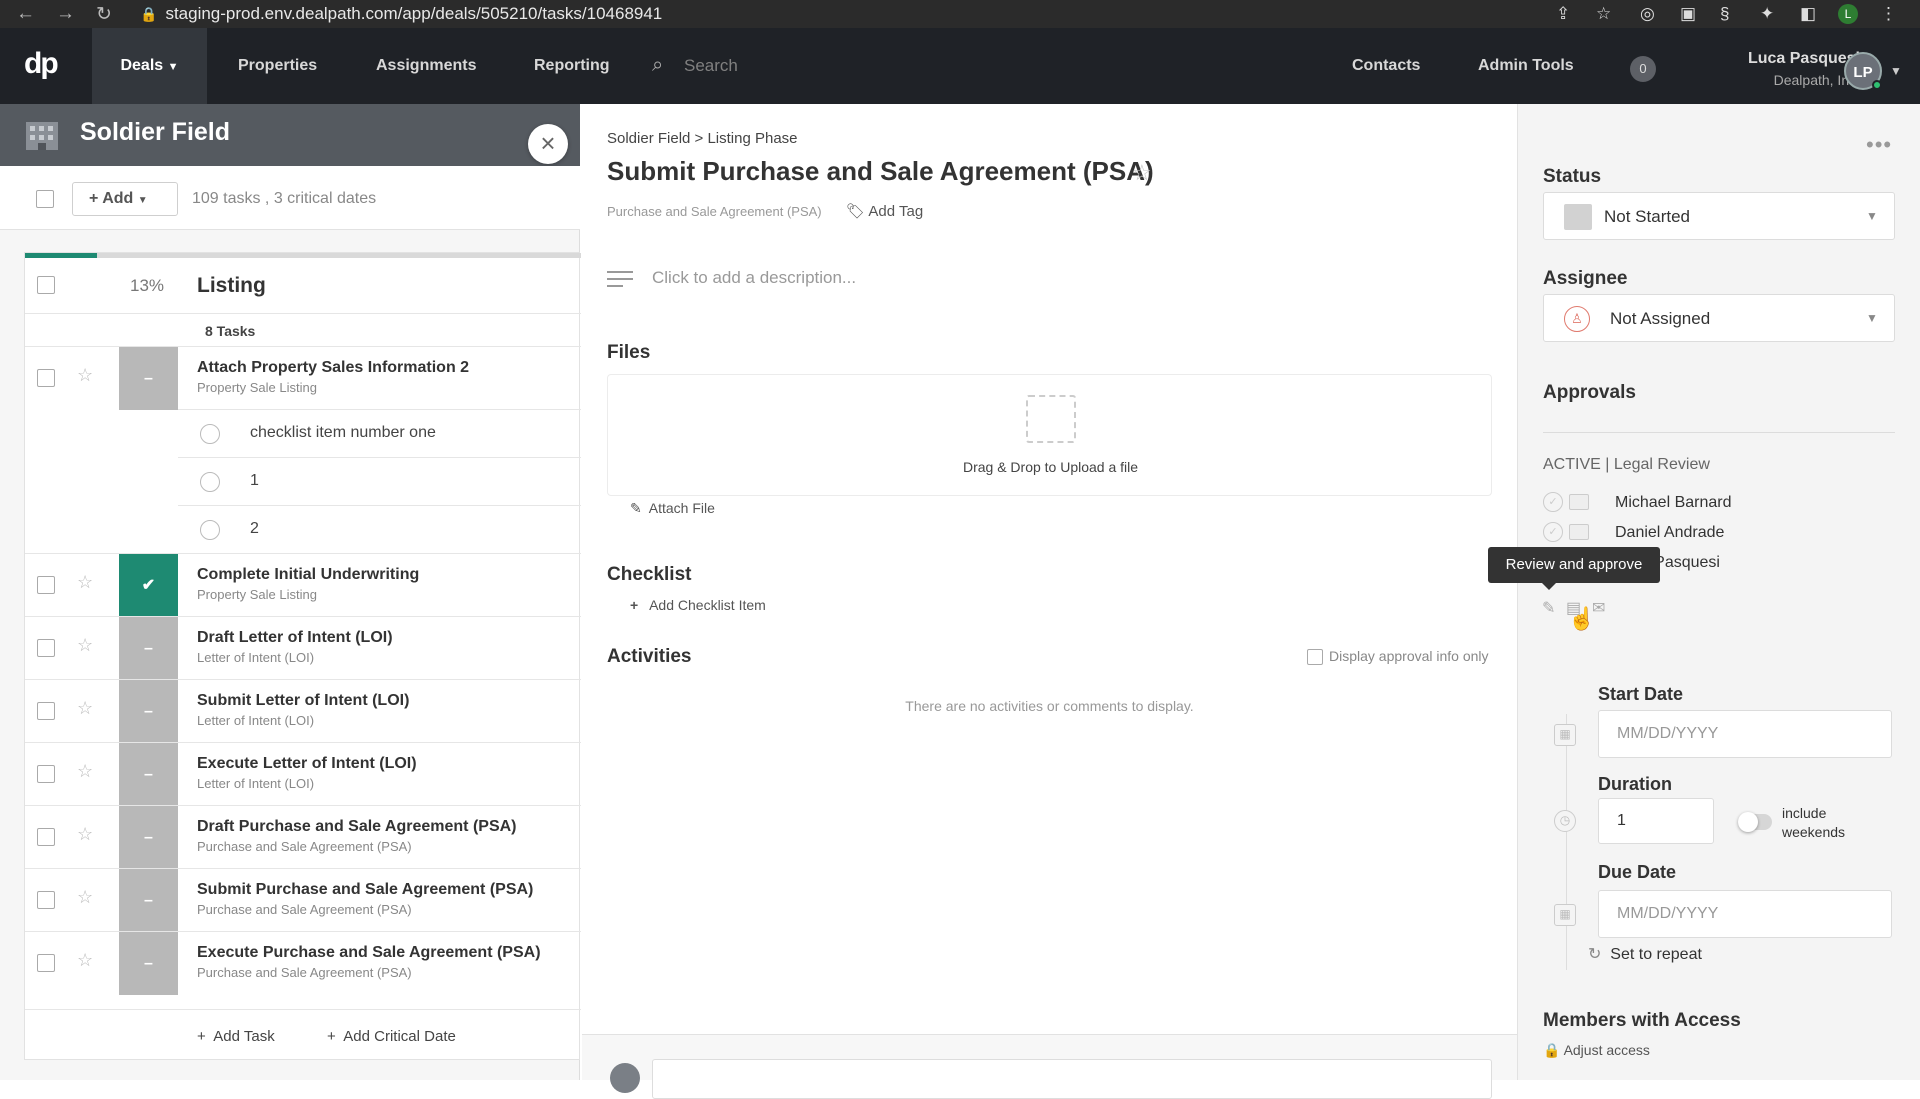 Image resolution: width=1920 pixels, height=1099 pixels. What do you see at coordinates (104, 14) in the screenshot?
I see `reload-icon: ↻` at bounding box center [104, 14].